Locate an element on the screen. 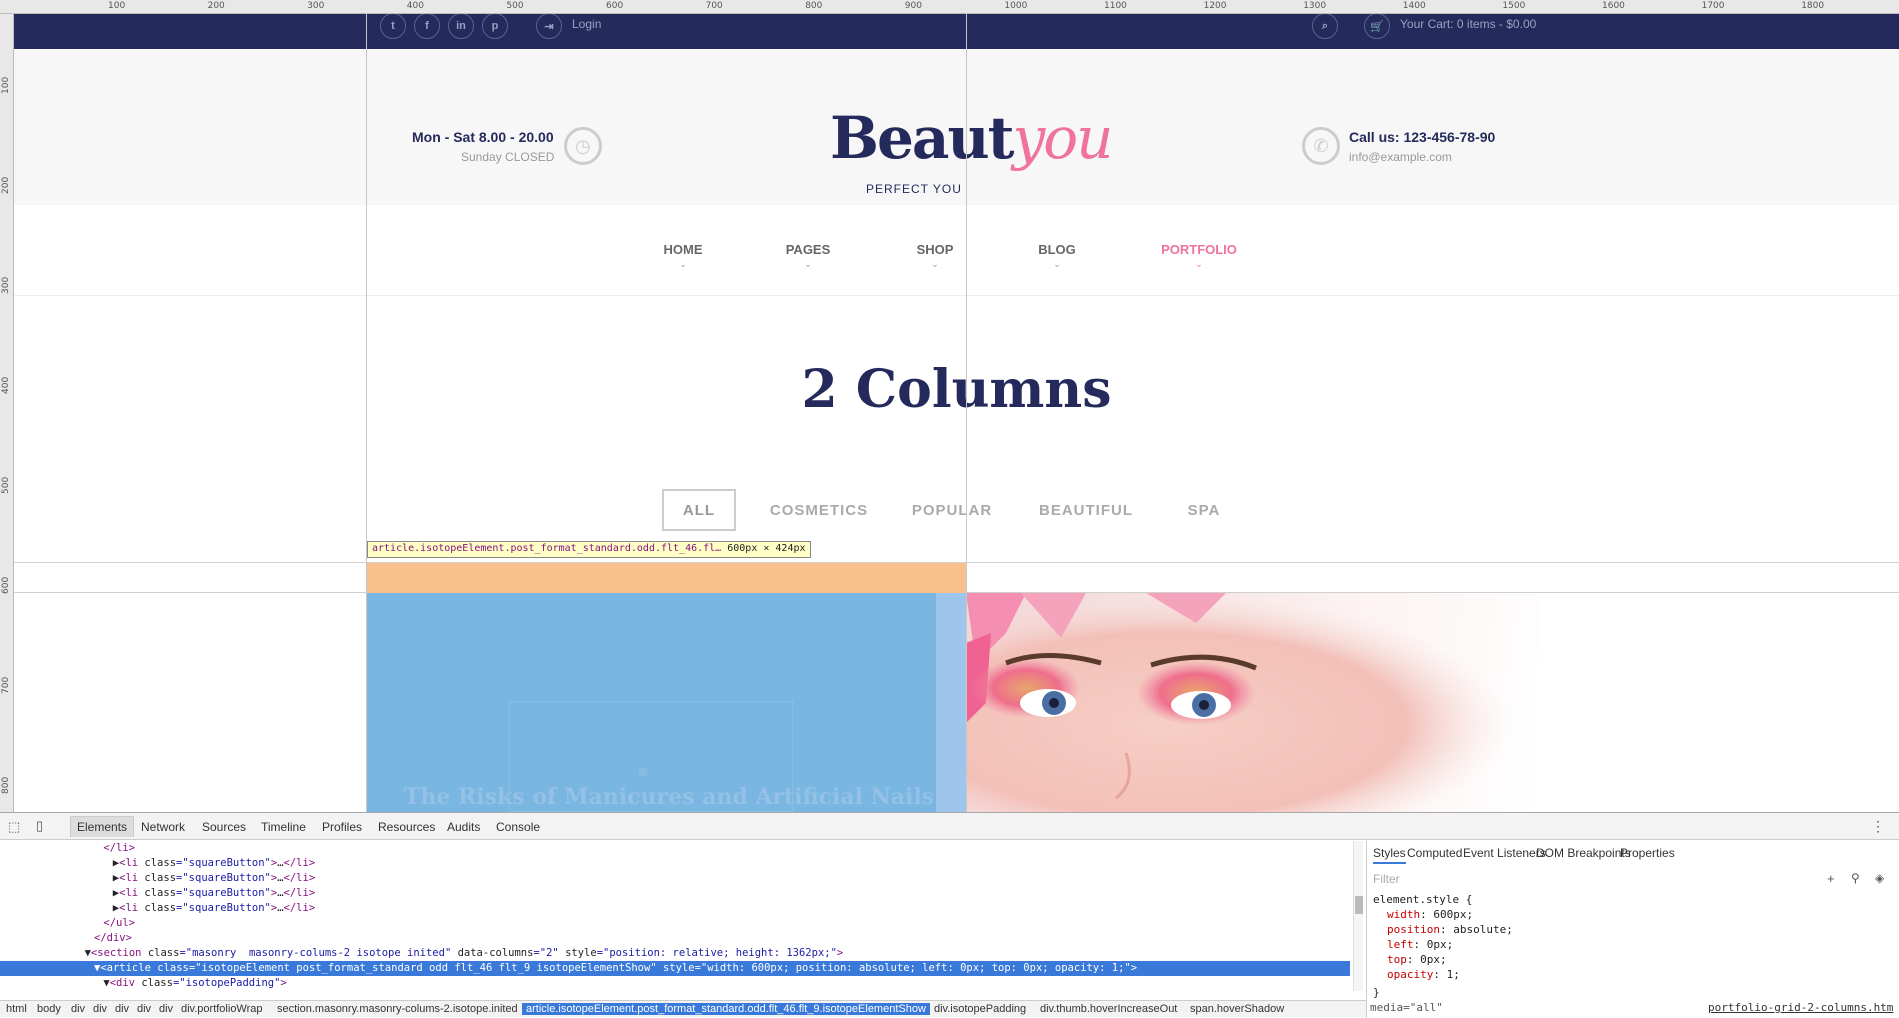 The height and width of the screenshot is (1018, 1899). sidebar-tab-event-listeners: Event Listeners is located at coordinates (1504, 853).